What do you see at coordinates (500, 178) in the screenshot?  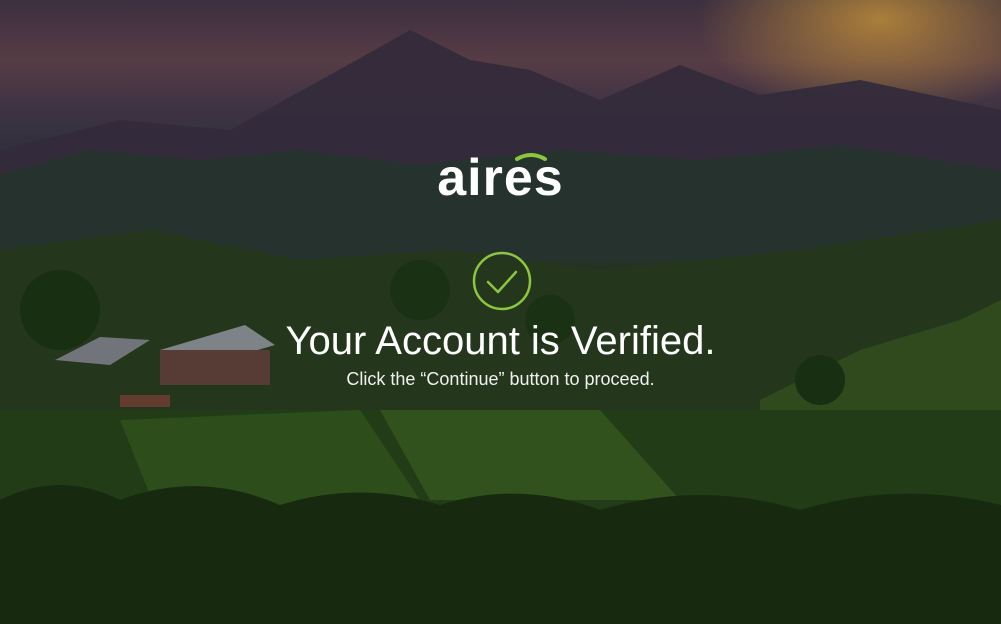 I see `brand-logo: aires` at bounding box center [500, 178].